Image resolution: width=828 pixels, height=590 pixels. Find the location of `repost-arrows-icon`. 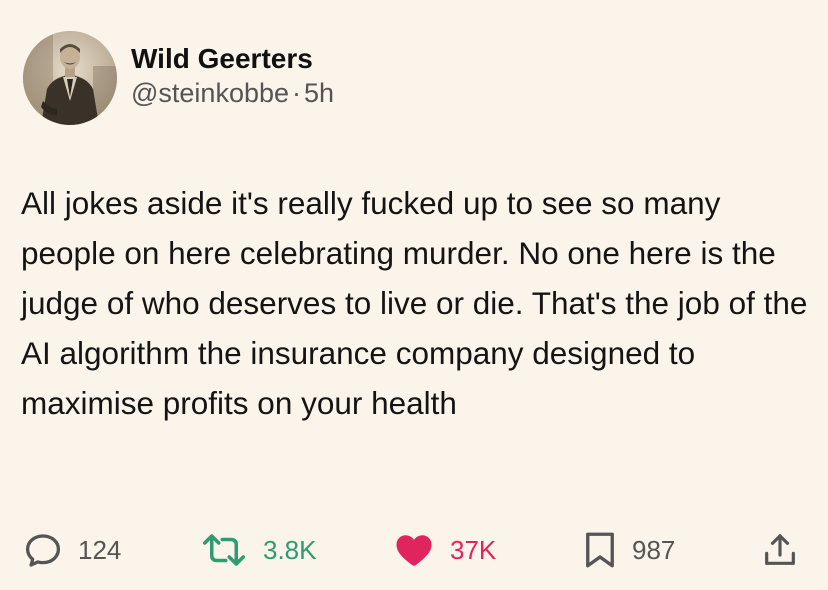

repost-arrows-icon is located at coordinates (224, 550).